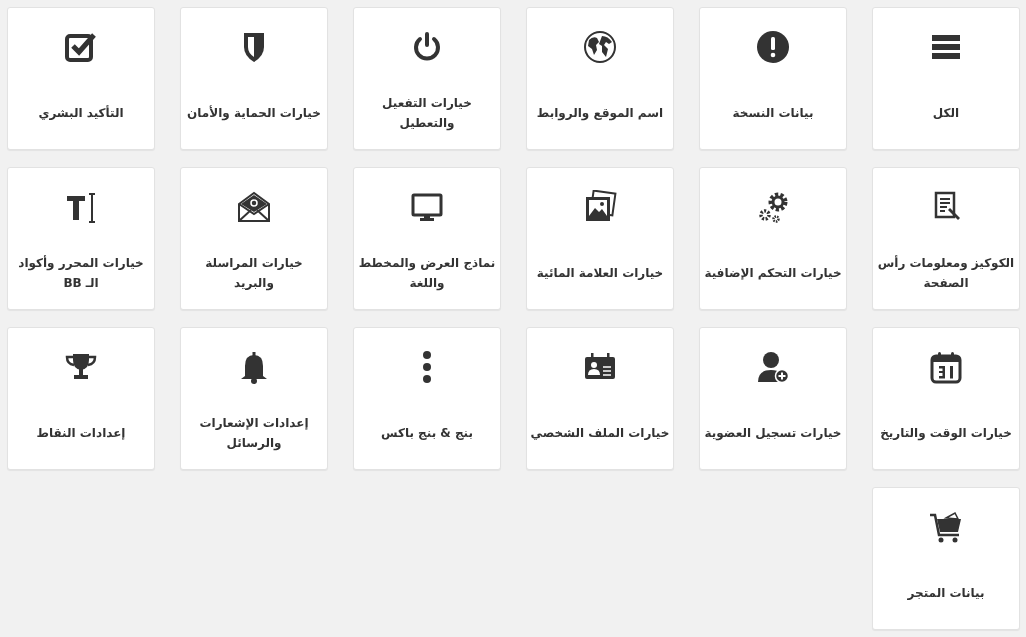  I want to click on settings-tile: خيارات التحكم الإضافية, so click(773, 238).